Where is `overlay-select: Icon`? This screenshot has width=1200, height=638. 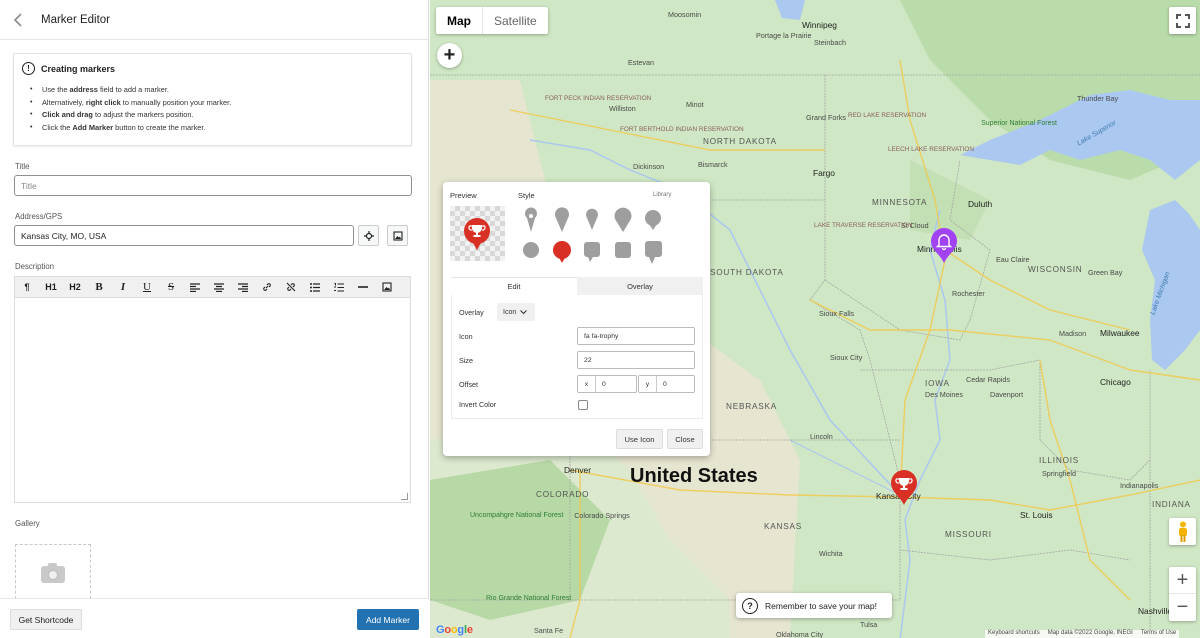
overlay-select: Icon is located at coordinates (516, 312).